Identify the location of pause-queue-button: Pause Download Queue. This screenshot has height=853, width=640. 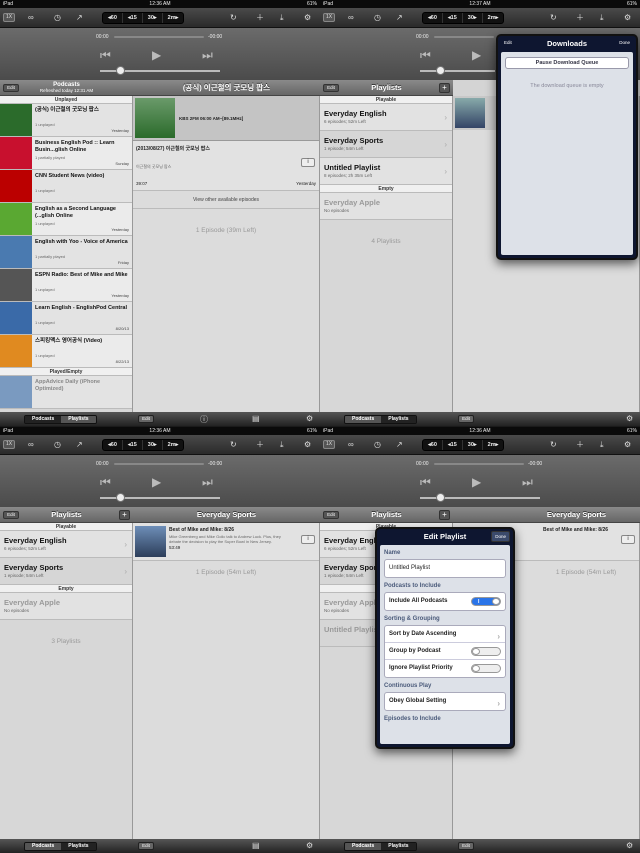
(567, 63).